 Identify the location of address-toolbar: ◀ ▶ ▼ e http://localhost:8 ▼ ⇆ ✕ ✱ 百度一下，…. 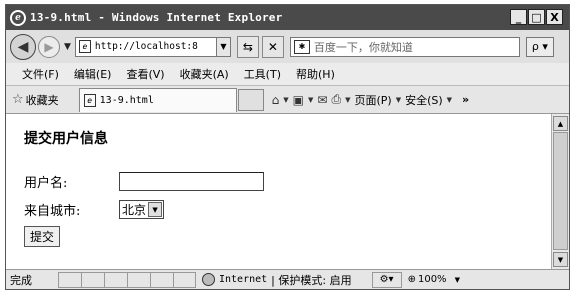
(287, 46).